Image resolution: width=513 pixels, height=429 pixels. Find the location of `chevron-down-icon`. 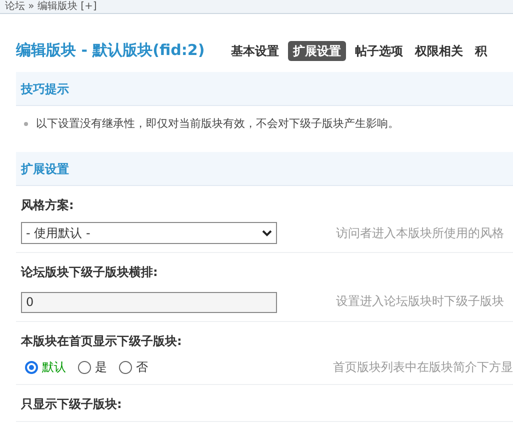

chevron-down-icon is located at coordinates (267, 233).